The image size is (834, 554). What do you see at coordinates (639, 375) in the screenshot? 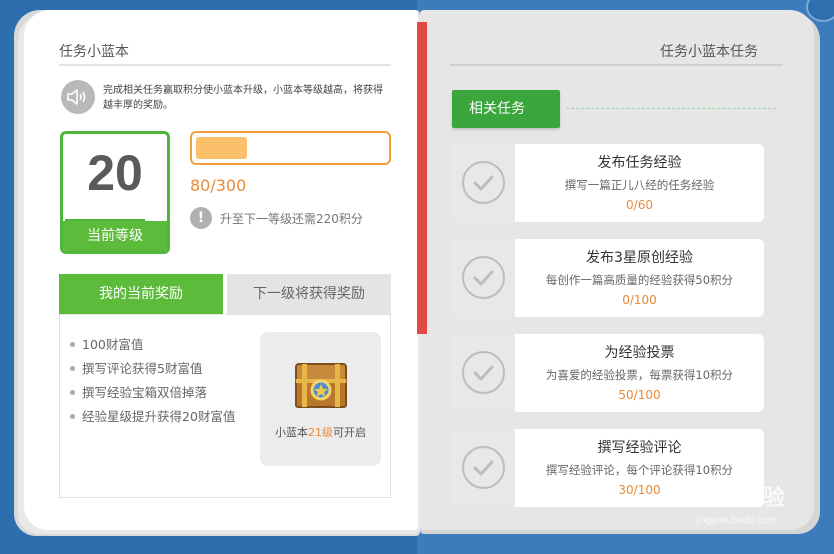
I see `task-desc: 为喜爱的经验投票，每票获得10积分` at bounding box center [639, 375].